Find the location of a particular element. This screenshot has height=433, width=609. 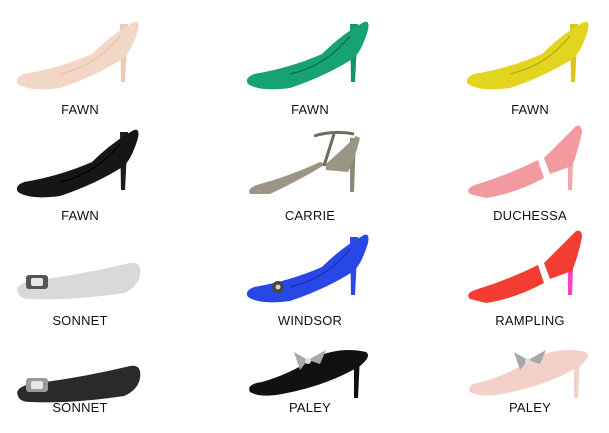

product-card: CARRIE is located at coordinates (310, 170).